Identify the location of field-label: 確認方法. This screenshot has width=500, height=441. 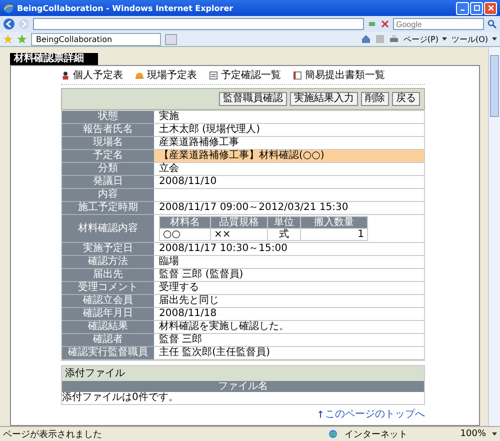
(108, 262).